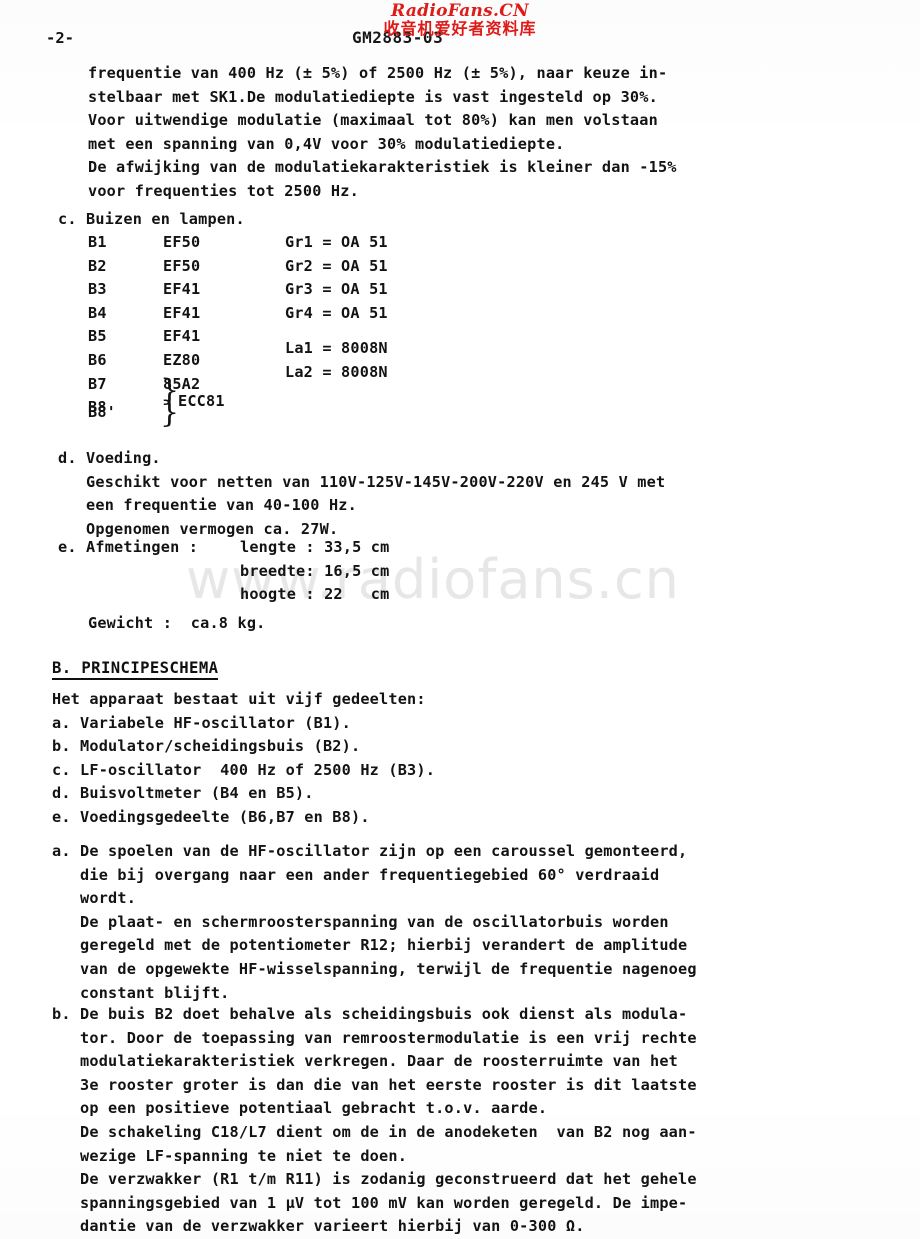 The image size is (920, 1239). Describe the element at coordinates (60, 38) in the screenshot. I see `page-number-marker: -2-` at that location.